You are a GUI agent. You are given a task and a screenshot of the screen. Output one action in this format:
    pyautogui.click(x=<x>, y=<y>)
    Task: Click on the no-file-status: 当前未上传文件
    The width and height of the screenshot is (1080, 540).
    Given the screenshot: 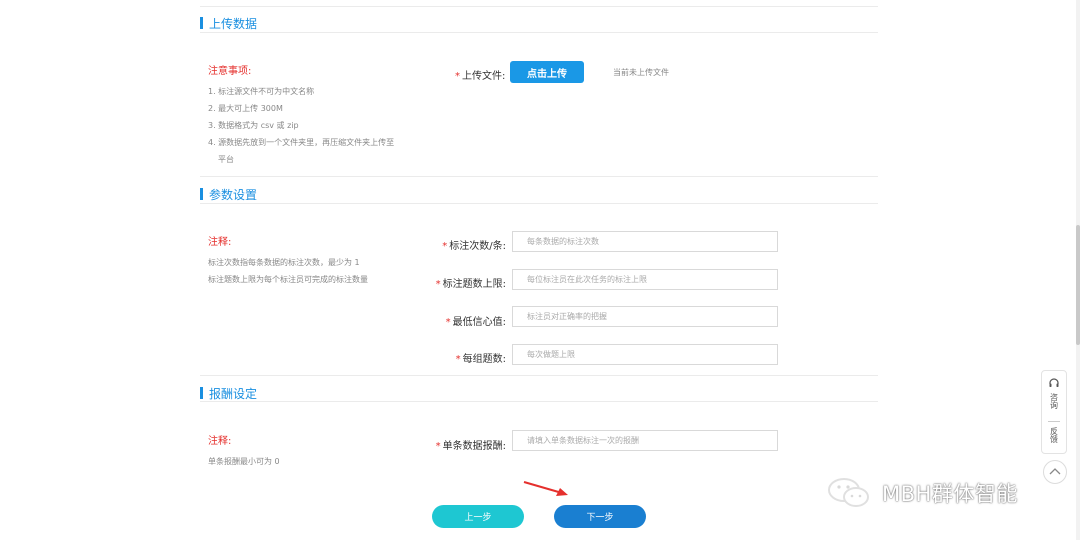 What is the action you would take?
    pyautogui.click(x=641, y=72)
    